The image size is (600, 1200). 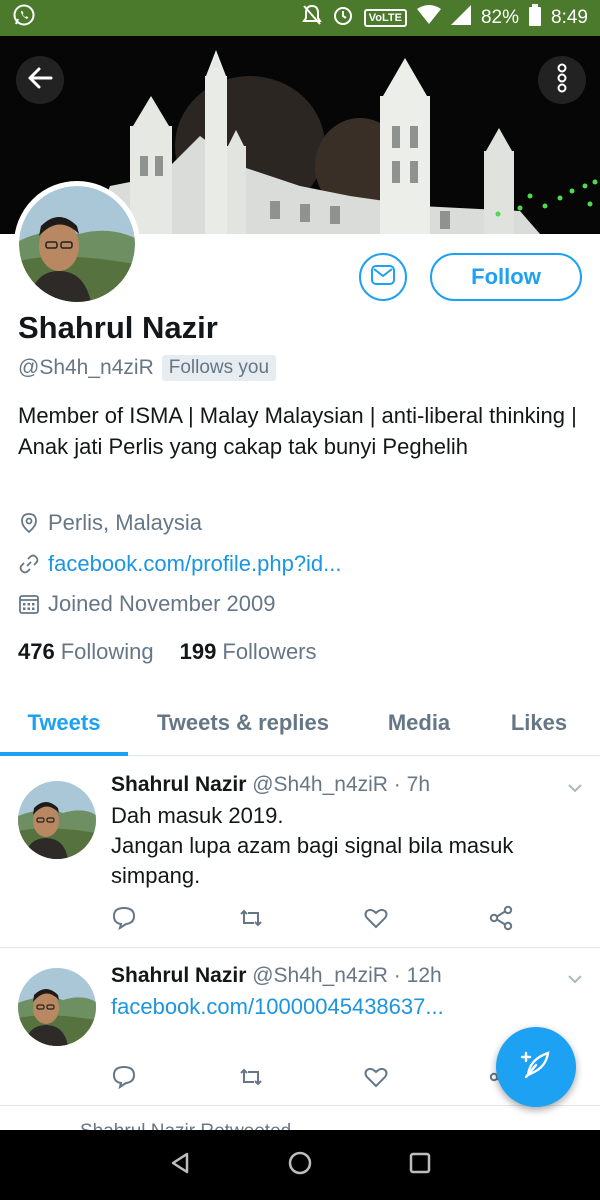 What do you see at coordinates (424, 975) in the screenshot?
I see `tweet-time: 12h` at bounding box center [424, 975].